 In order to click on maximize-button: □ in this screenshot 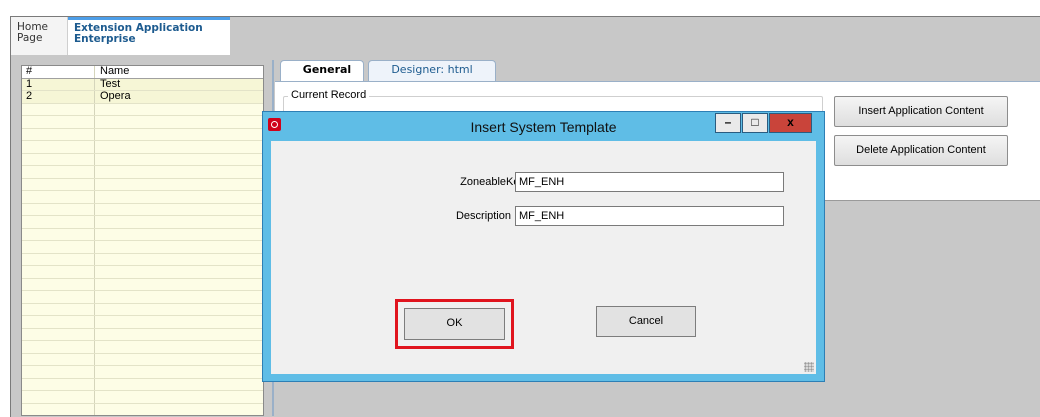, I will do `click(755, 123)`.